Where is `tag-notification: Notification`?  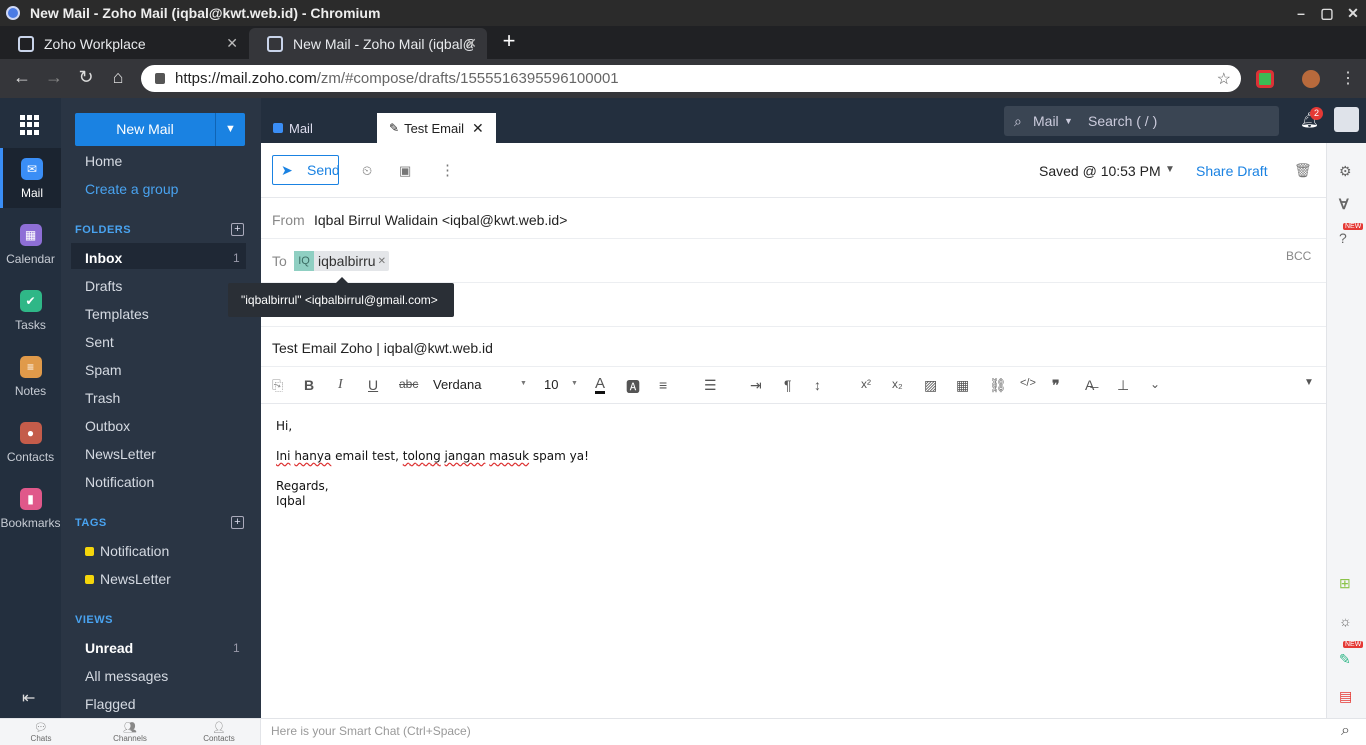 tag-notification: Notification is located at coordinates (127, 551).